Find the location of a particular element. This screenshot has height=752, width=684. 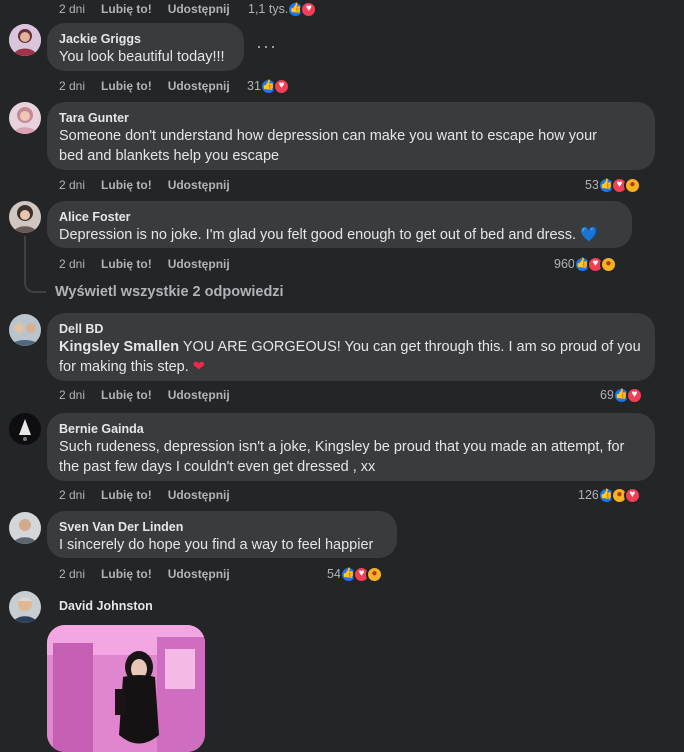

top-comment-actions: 2 dni Lubię to! Udostępnij is located at coordinates (152, 9).